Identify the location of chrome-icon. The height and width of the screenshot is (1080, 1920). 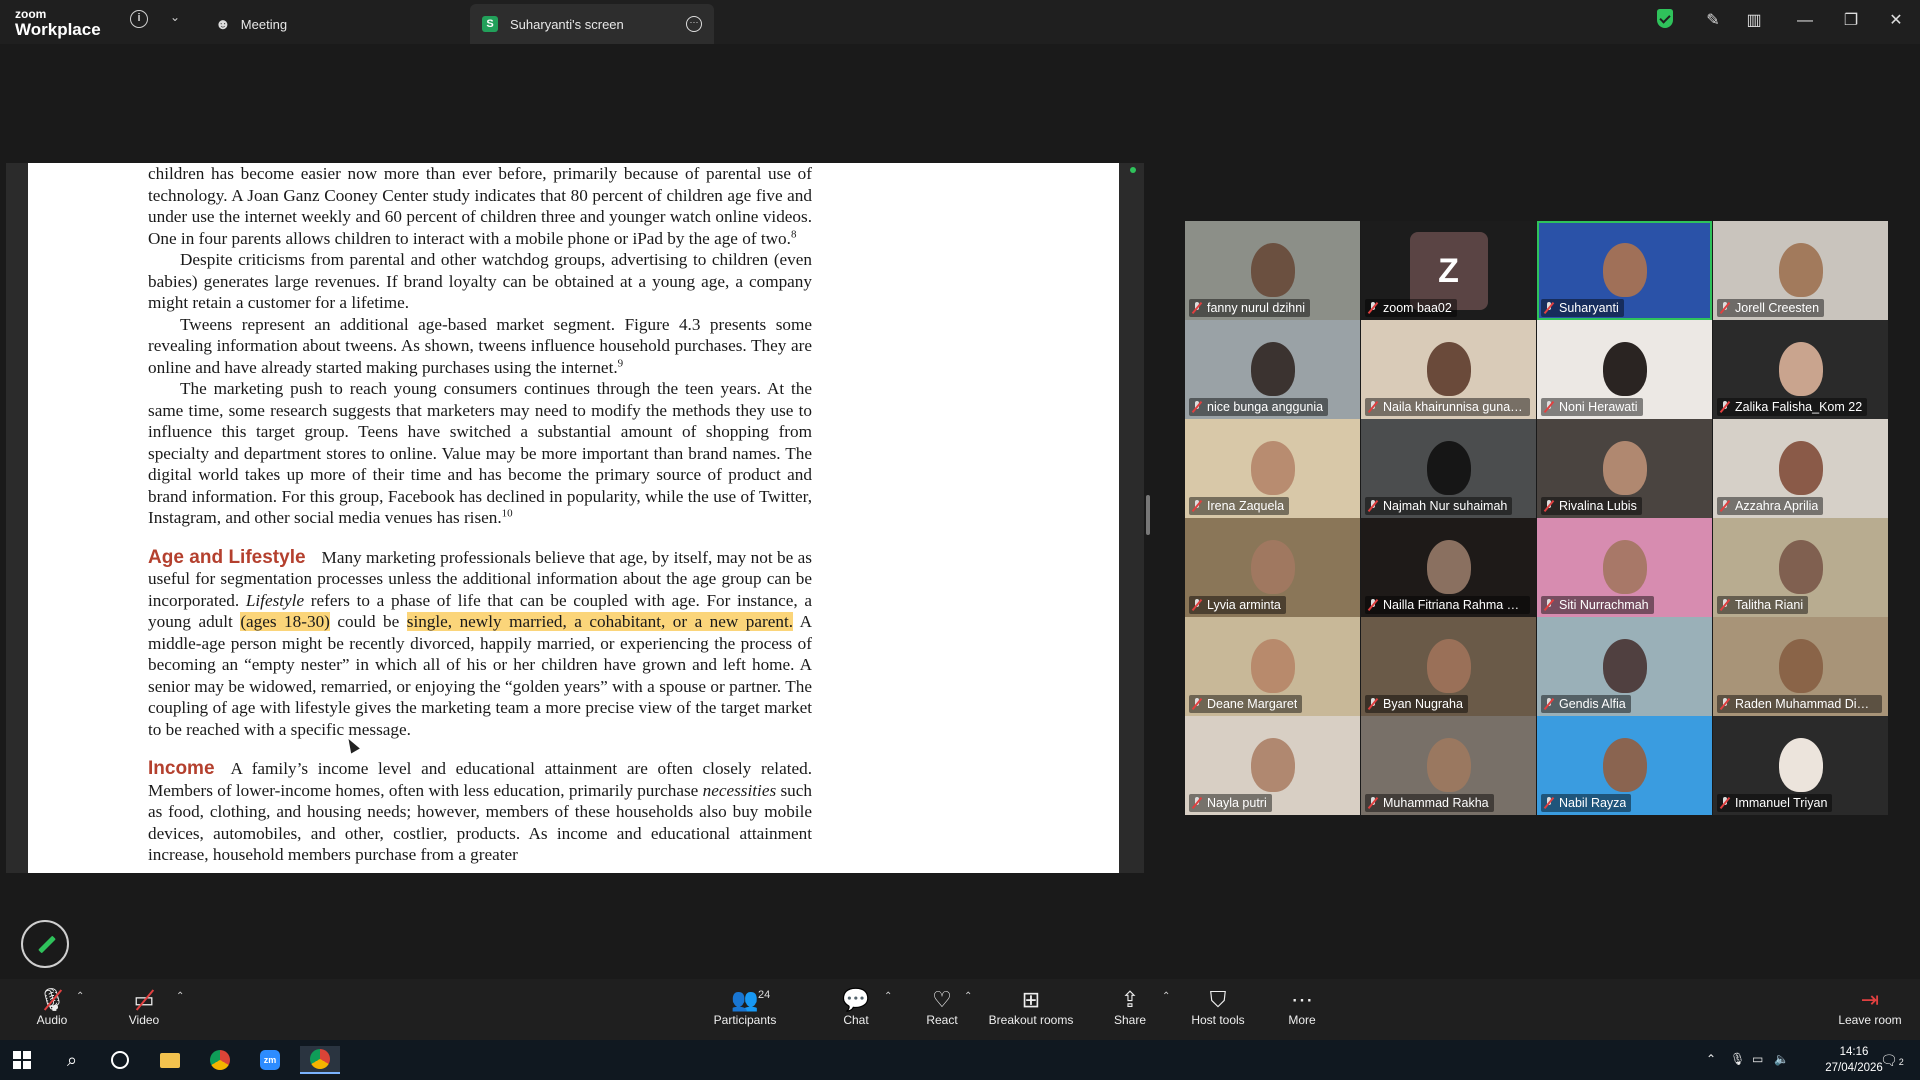
(220, 1060).